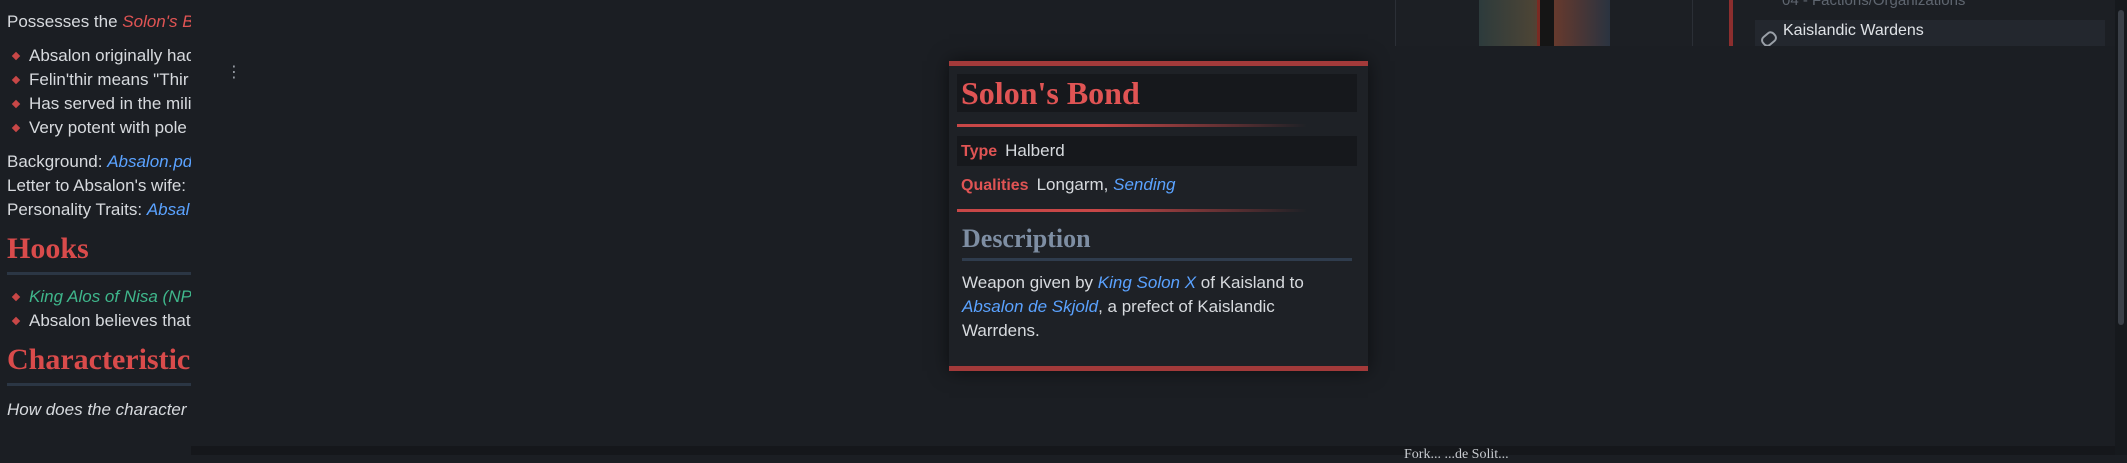 The height and width of the screenshot is (463, 2127). I want to click on qualities-label: Qualities, so click(995, 185).